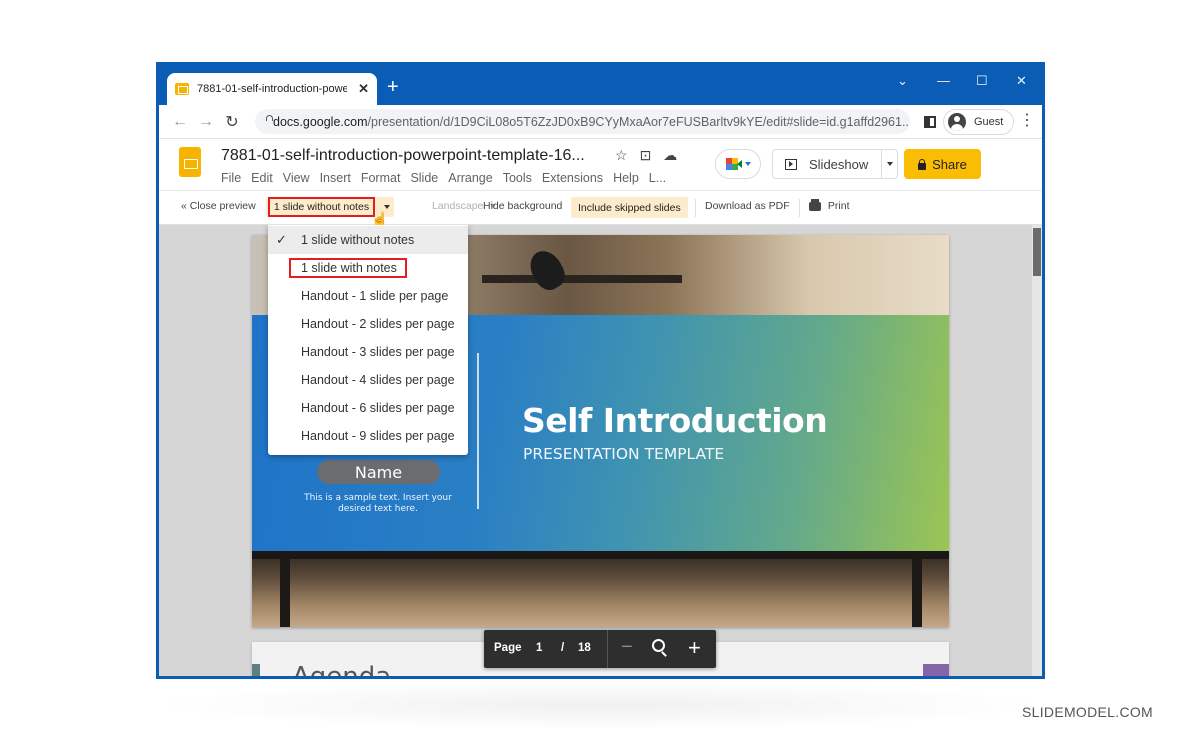  Describe the element at coordinates (296, 178) in the screenshot. I see `menu-view: View` at that location.